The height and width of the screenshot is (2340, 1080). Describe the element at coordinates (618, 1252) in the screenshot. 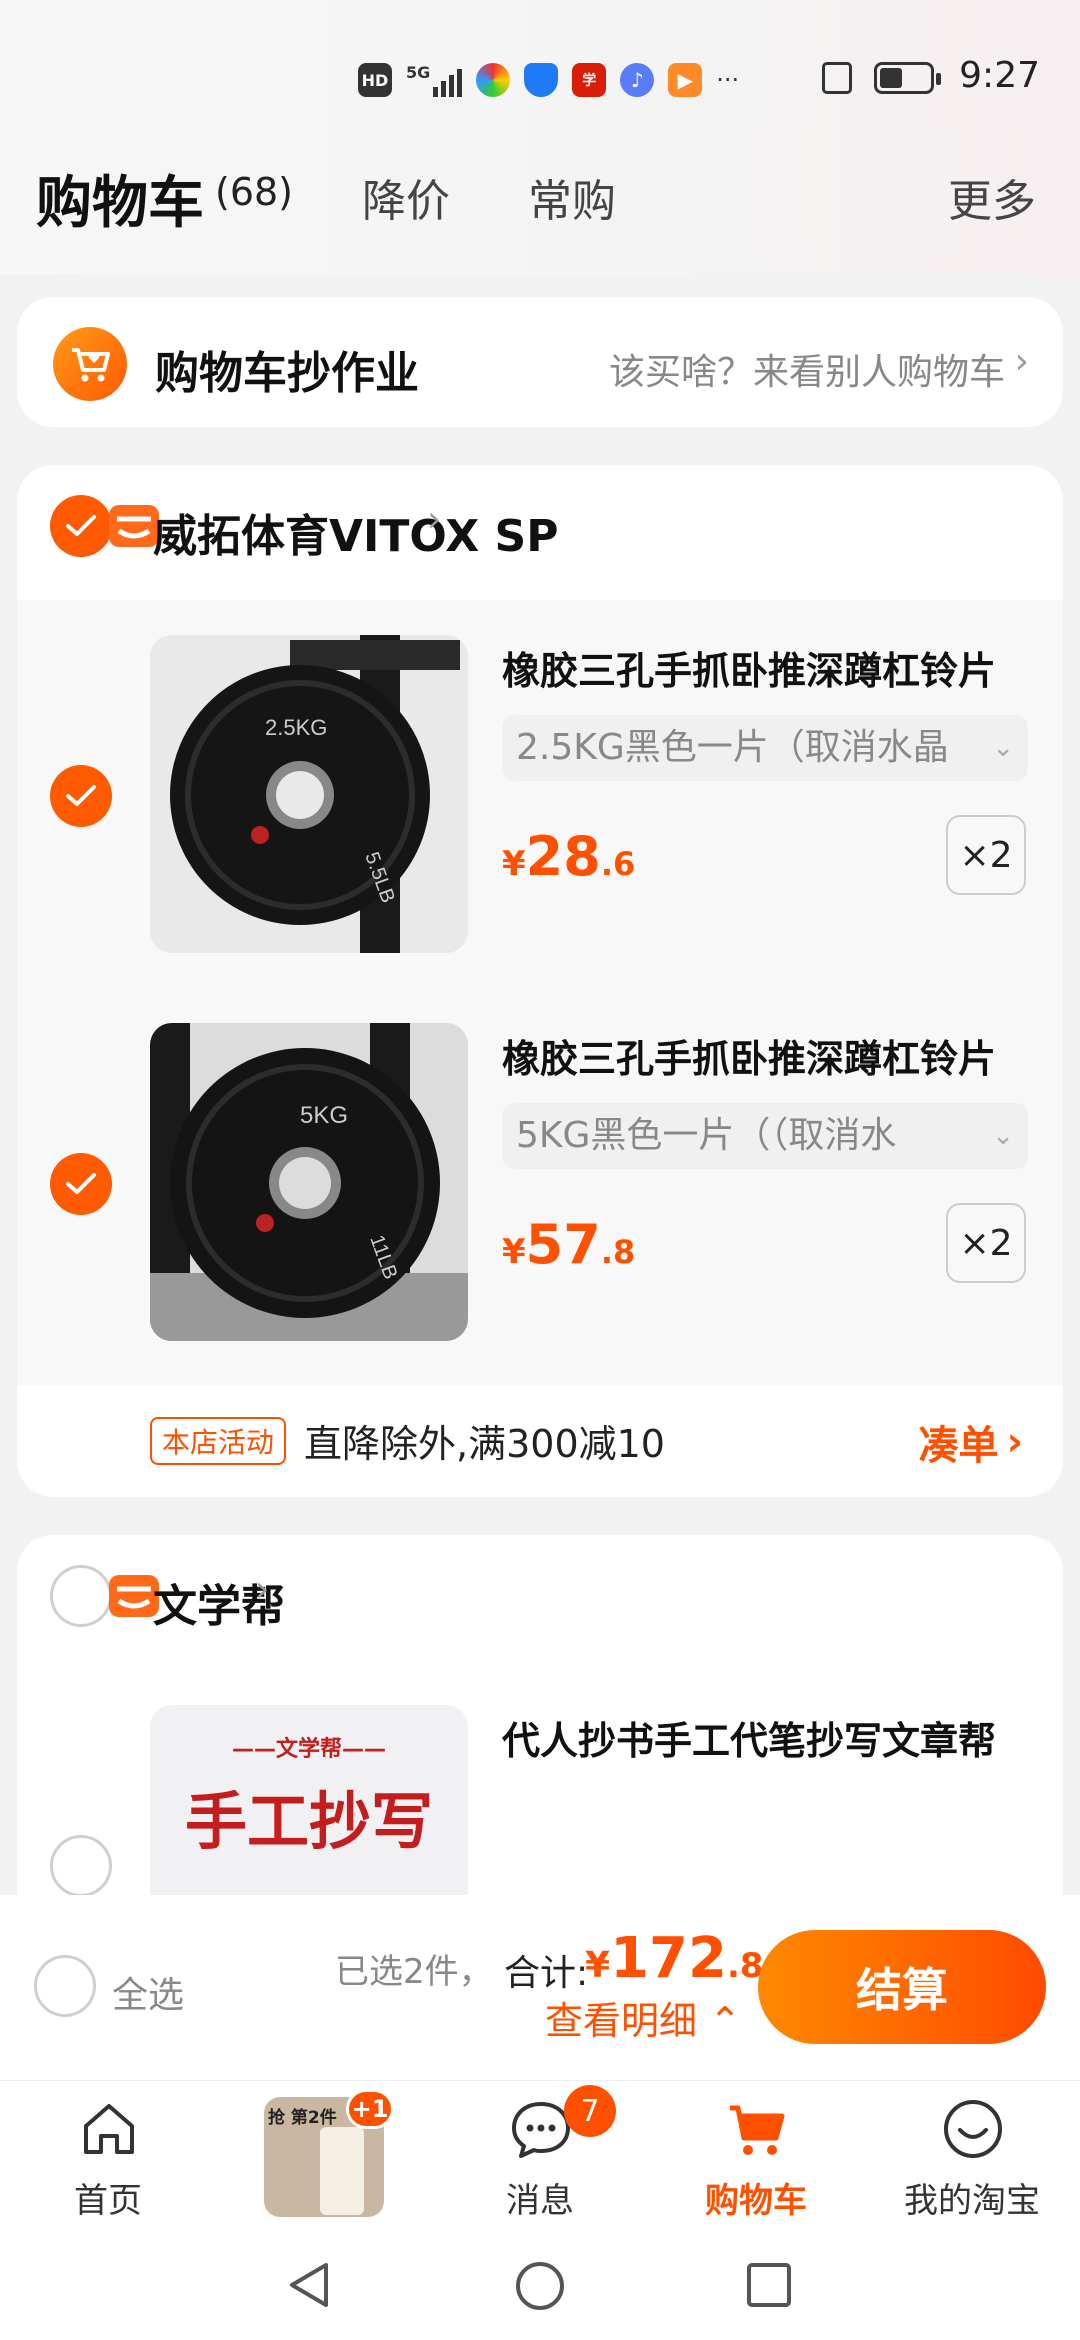

I see `price-decimal: .8` at that location.